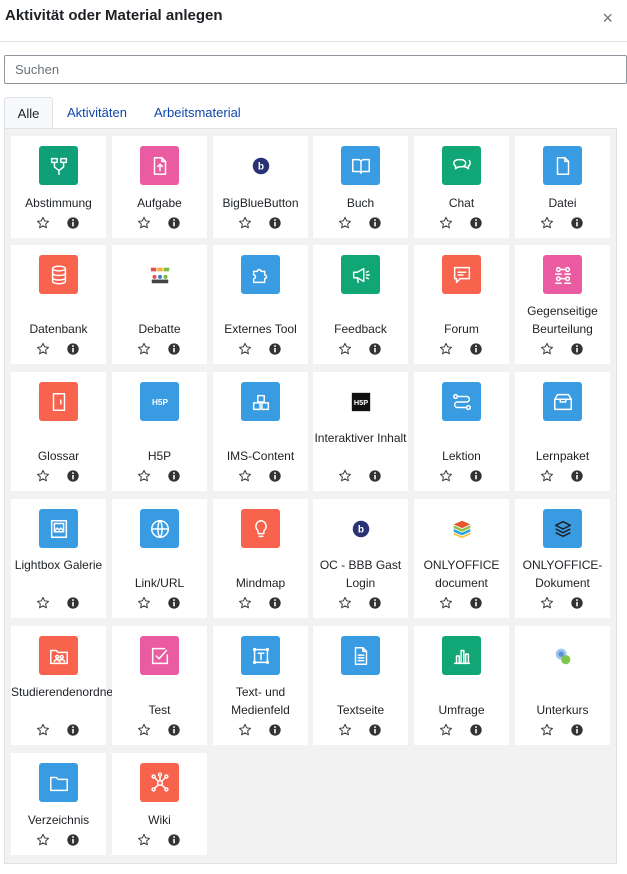  What do you see at coordinates (159, 558) in the screenshot?
I see `module-tile-link-url: Link/URL` at bounding box center [159, 558].